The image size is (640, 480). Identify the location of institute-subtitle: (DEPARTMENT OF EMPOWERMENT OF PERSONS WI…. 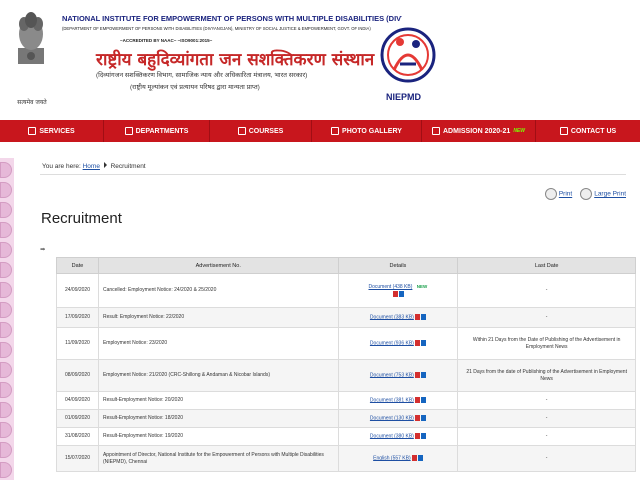
(216, 28).